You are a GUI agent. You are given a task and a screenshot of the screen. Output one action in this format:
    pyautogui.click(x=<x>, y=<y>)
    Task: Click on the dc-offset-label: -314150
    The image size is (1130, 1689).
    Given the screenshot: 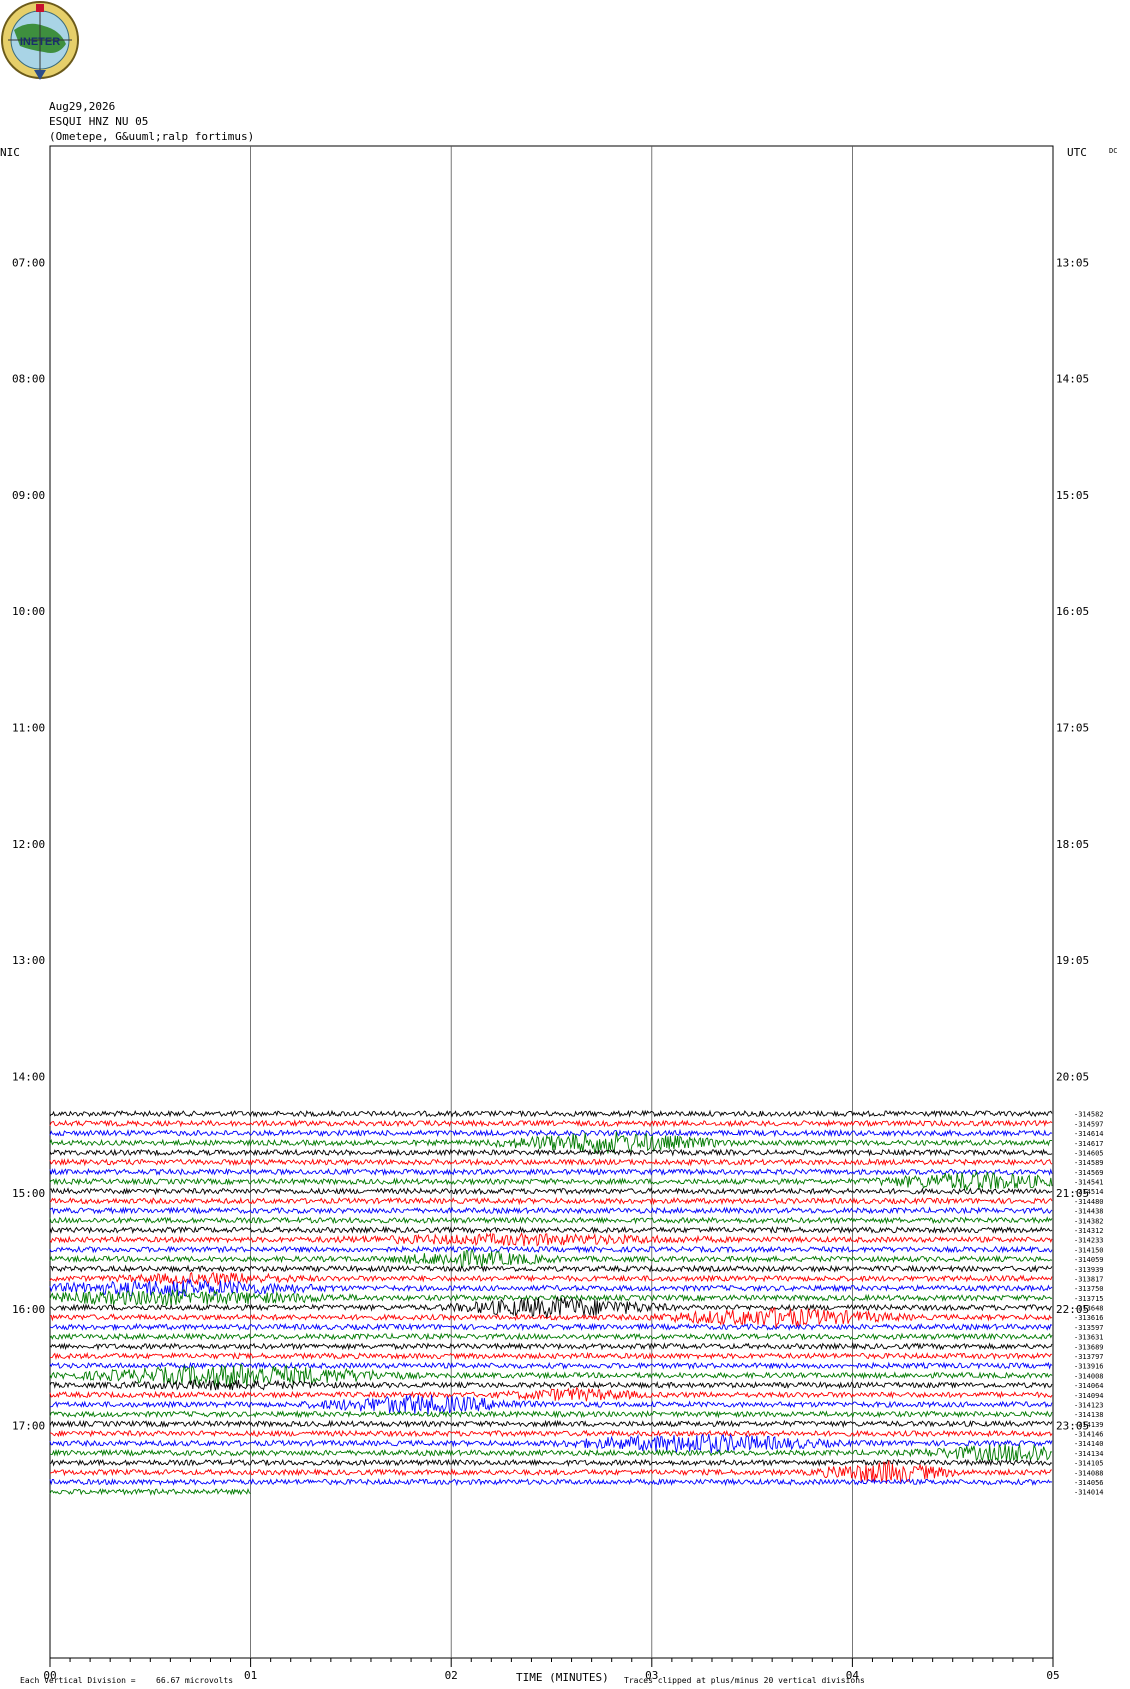 What is the action you would take?
    pyautogui.click(x=1089, y=1250)
    